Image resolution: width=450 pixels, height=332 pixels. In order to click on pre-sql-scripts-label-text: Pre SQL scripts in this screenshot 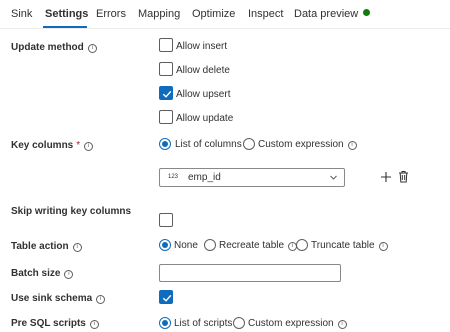, I will do `click(48, 323)`.